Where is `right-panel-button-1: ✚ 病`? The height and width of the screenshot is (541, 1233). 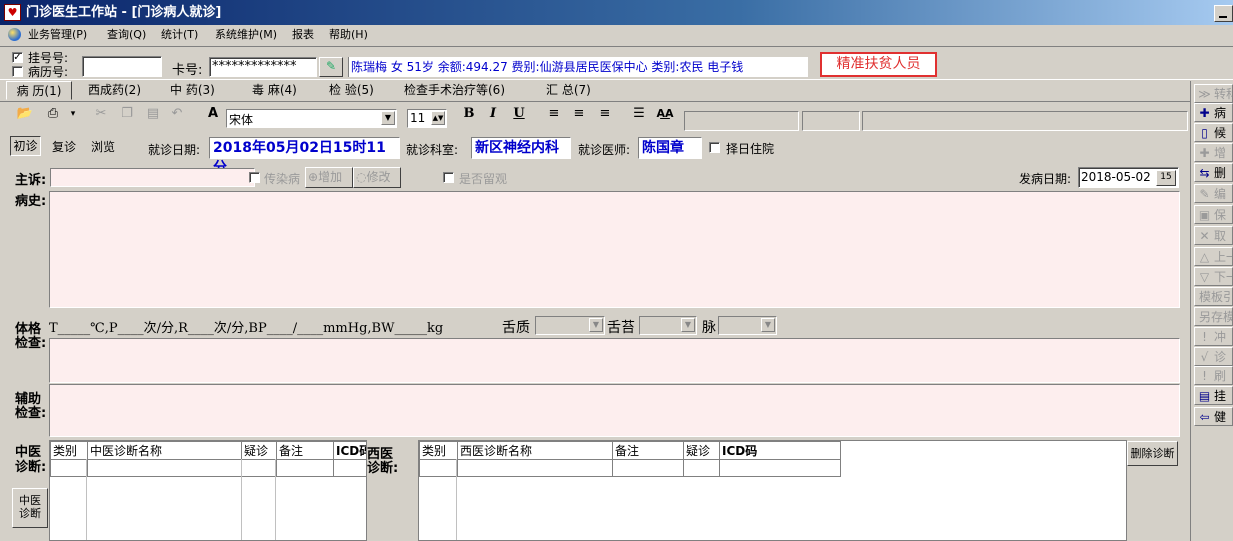
right-panel-button-1: ✚ 病 is located at coordinates (1213, 112).